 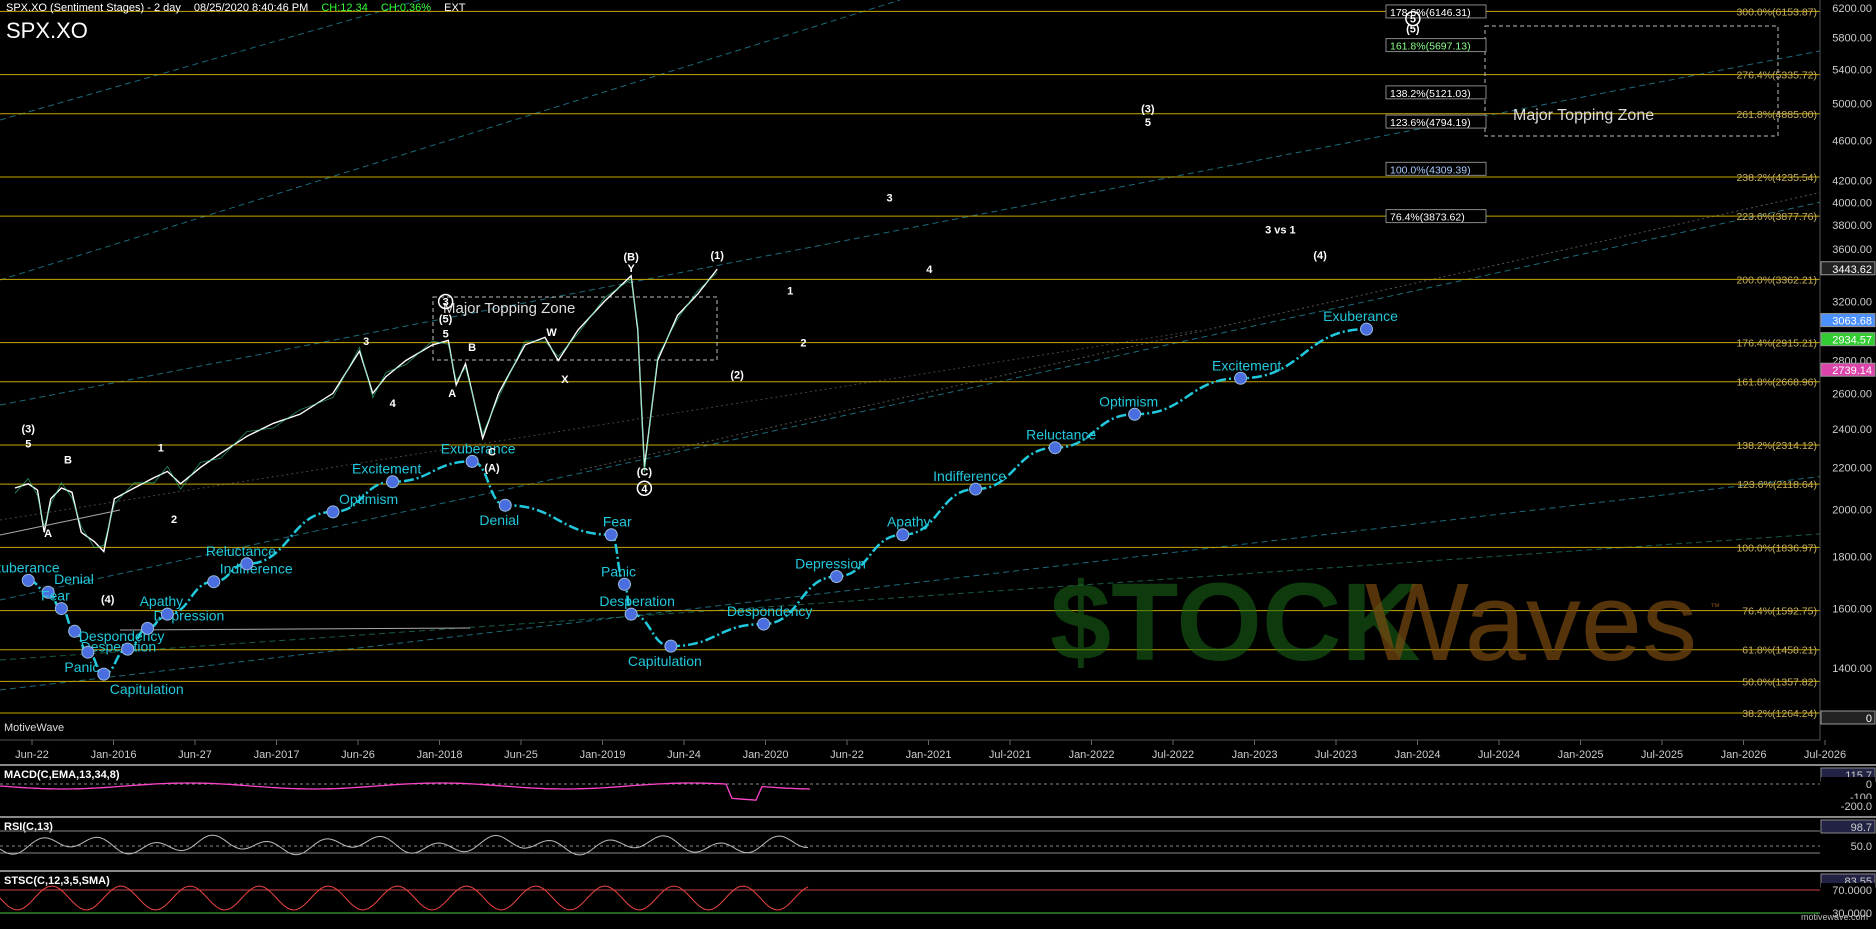 What do you see at coordinates (1852, 511) in the screenshot?
I see `price-axis-tick: 2000.00` at bounding box center [1852, 511].